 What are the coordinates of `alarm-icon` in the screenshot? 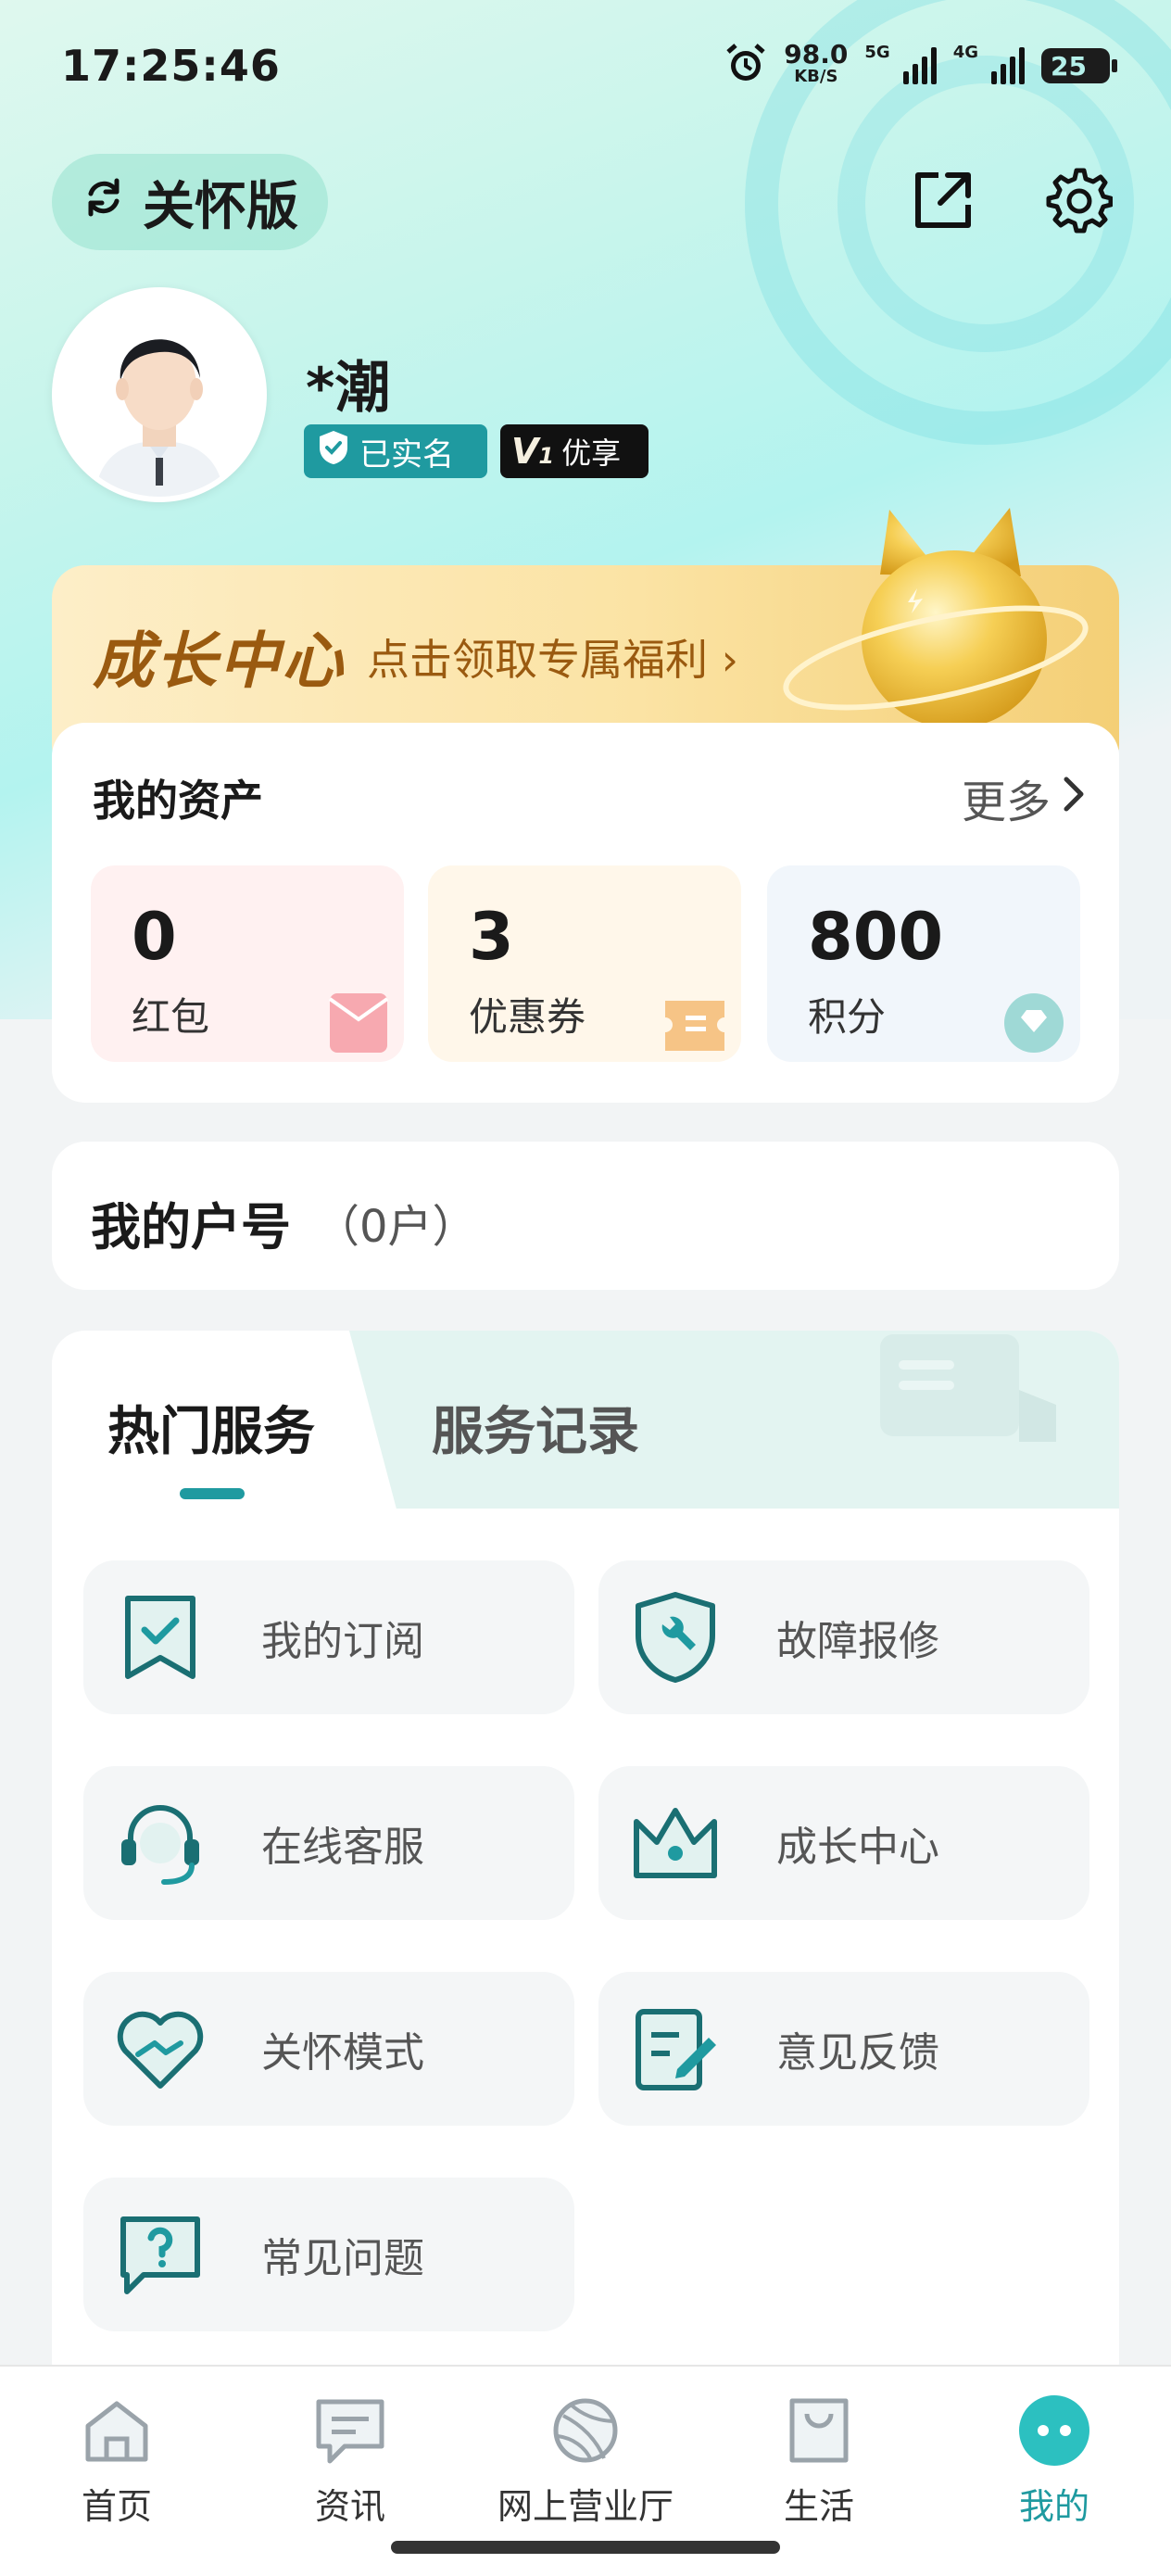 It's located at (746, 66).